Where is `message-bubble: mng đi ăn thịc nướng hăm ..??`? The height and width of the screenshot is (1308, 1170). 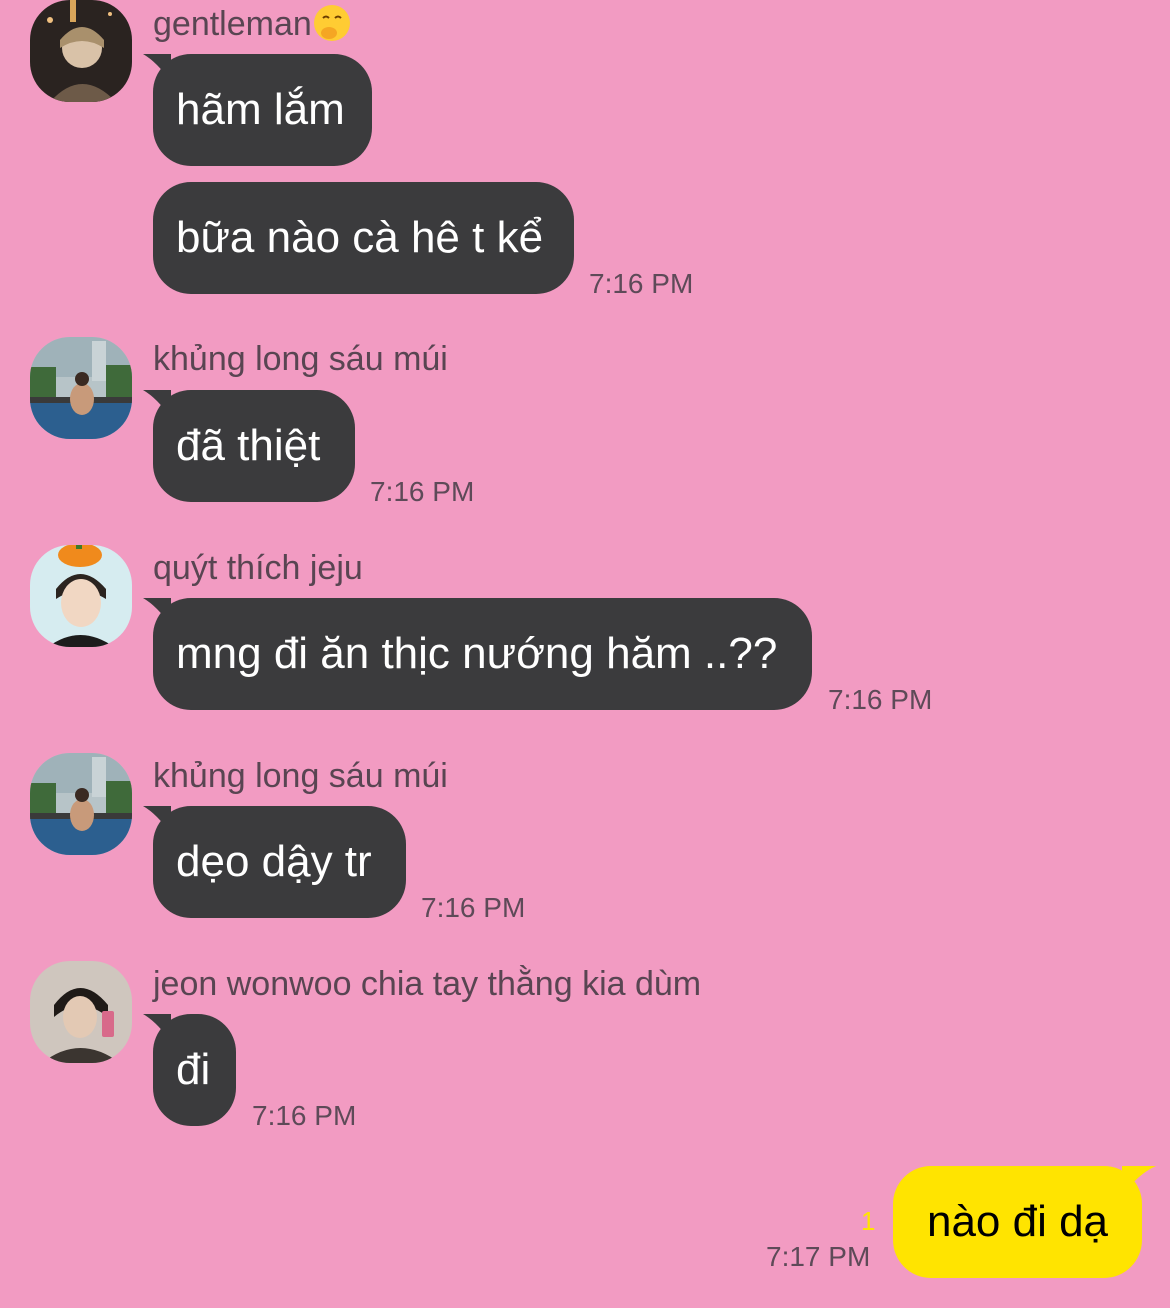 message-bubble: mng đi ăn thịc nướng hăm ..?? is located at coordinates (477, 654).